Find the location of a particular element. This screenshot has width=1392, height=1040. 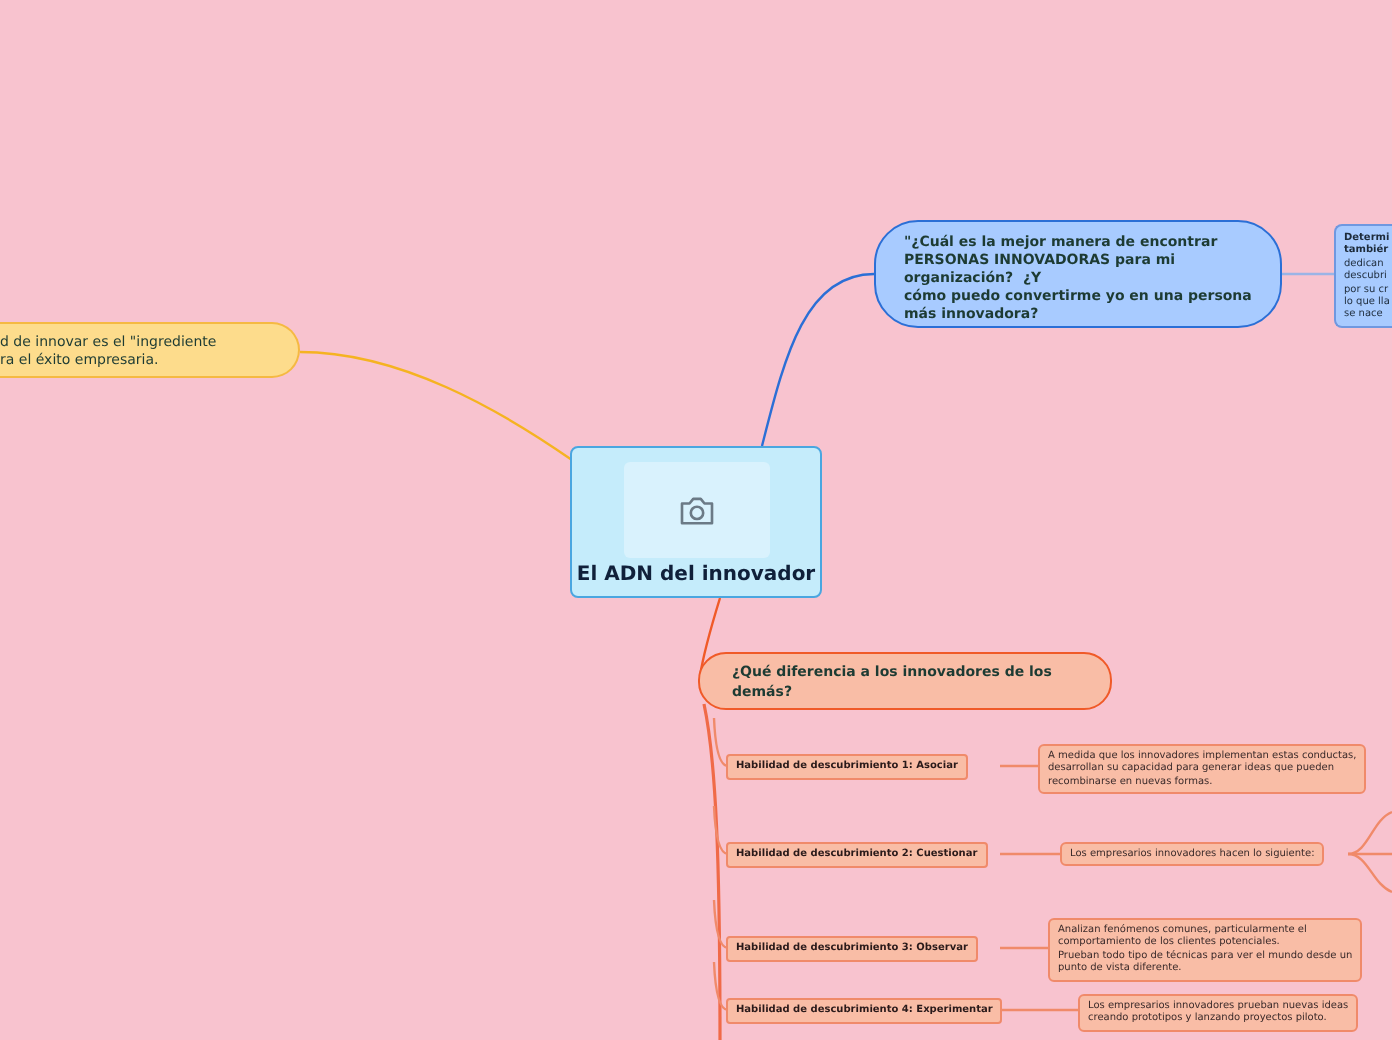

central-topic-node: El ADN del innovador is located at coordinates (696, 522).